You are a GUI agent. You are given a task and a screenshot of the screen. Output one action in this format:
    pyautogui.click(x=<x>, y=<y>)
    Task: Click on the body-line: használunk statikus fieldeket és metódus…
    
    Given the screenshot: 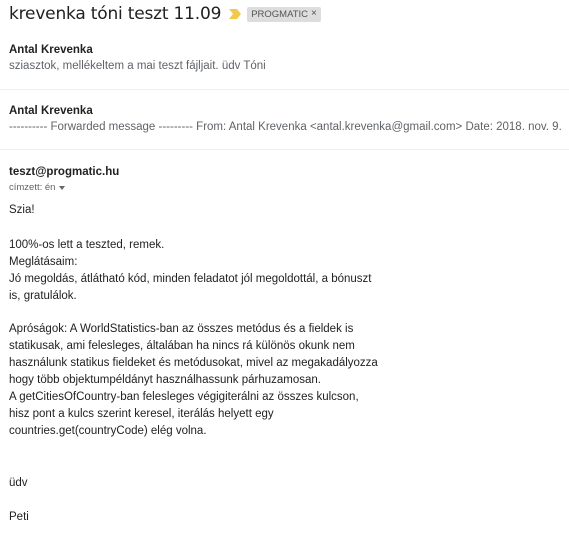 What is the action you would take?
    pyautogui.click(x=193, y=363)
    